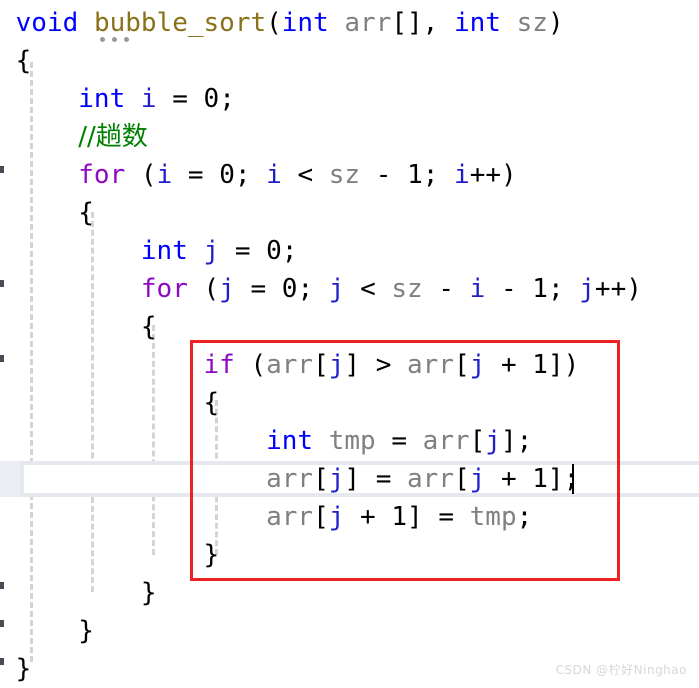  I want to click on code-line: for (j = 0; j < sz - i - 1; j++), so click(349, 289).